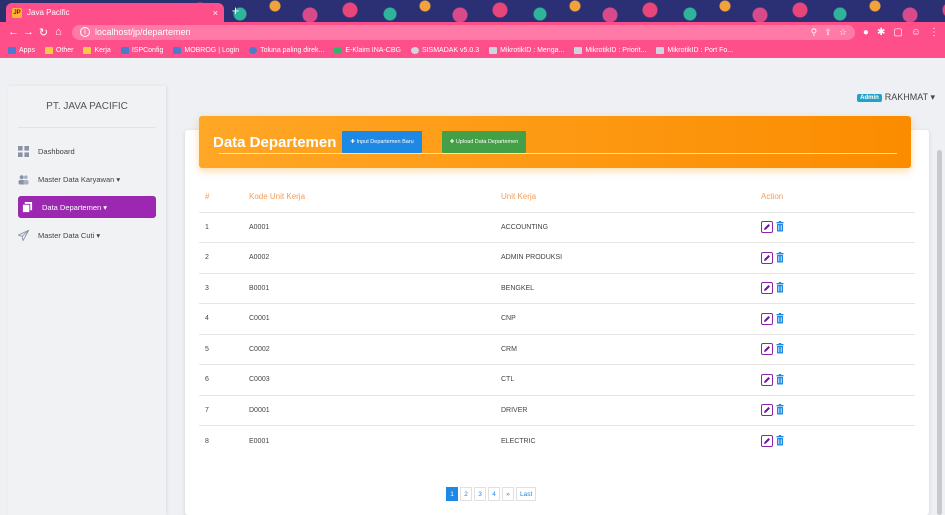  Describe the element at coordinates (375, 318) in the screenshot. I see `kode-unit-cell: C0001` at that location.